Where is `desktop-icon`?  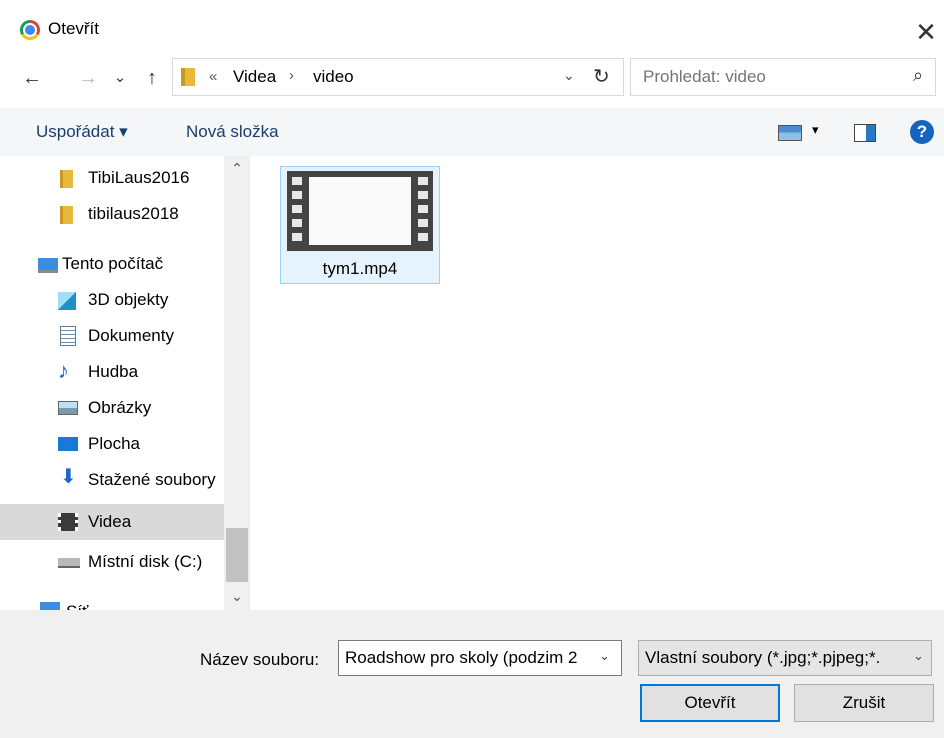
desktop-icon is located at coordinates (68, 444).